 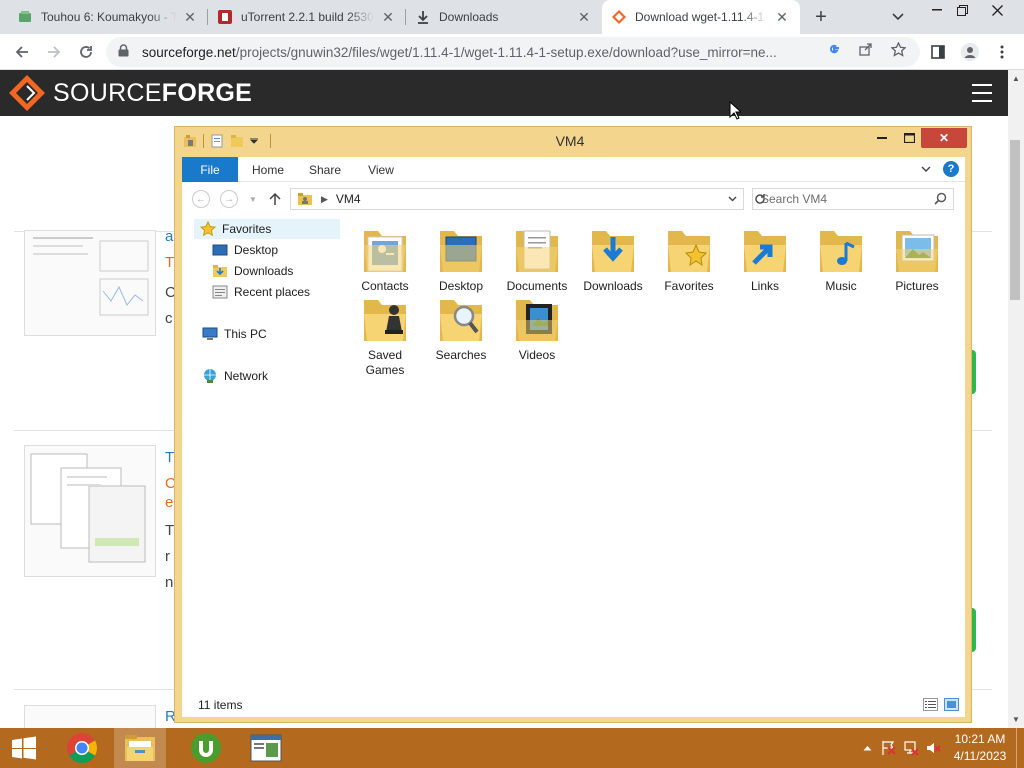 What do you see at coordinates (926, 169) in the screenshot?
I see `expand-ribbon-chevron-icon` at bounding box center [926, 169].